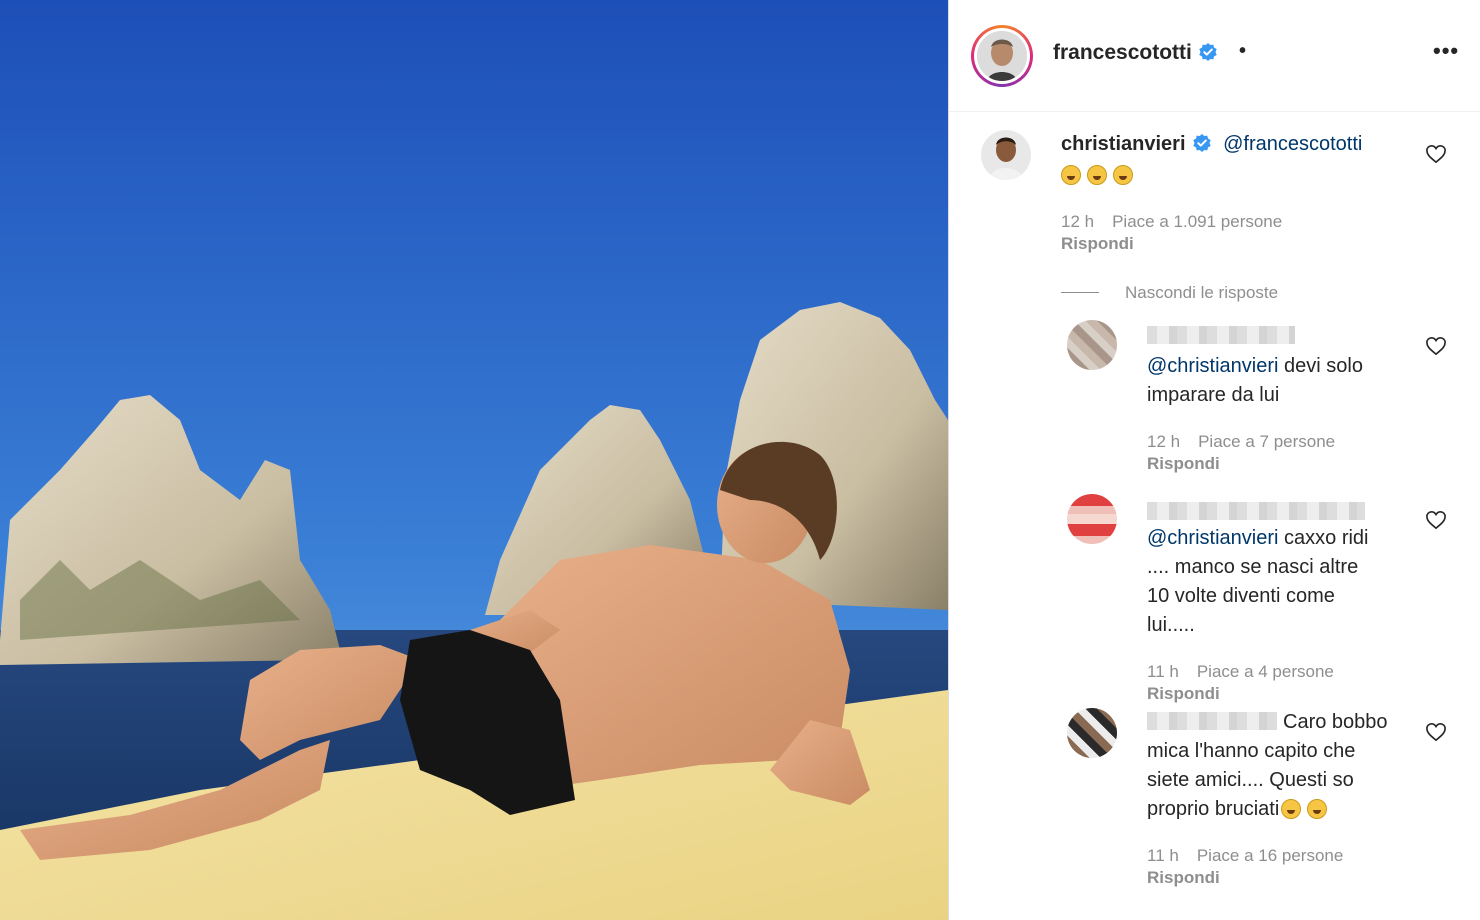 Image resolution: width=1480 pixels, height=920 pixels. What do you see at coordinates (1270, 855) in the screenshot?
I see `reply-likes: Piace a 16 persone` at bounding box center [1270, 855].